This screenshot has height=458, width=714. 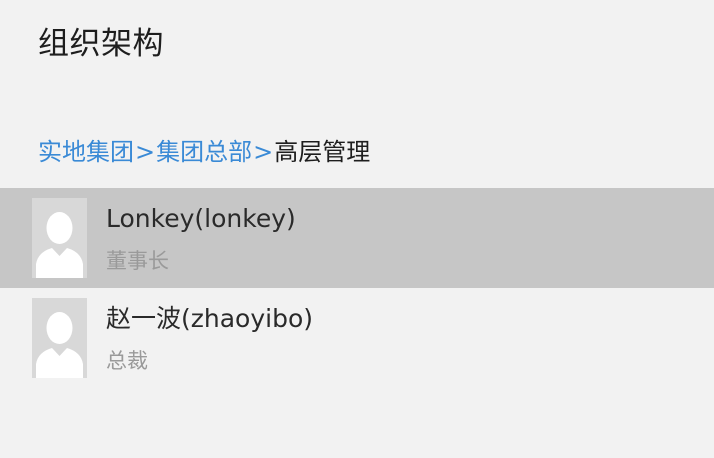 I want to click on breadcrumb-item-senior-management: 高层管理, so click(x=322, y=152).